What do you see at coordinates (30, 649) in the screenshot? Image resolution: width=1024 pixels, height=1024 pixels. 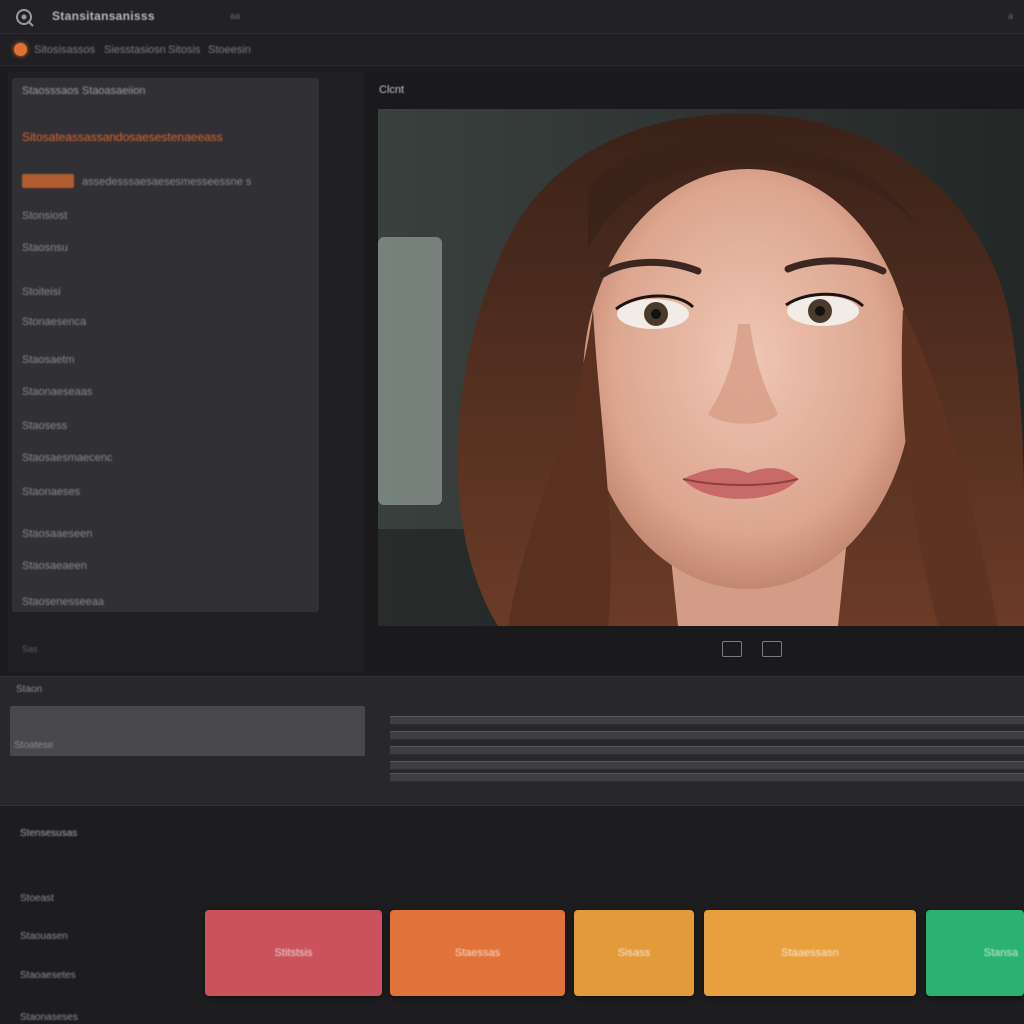 I see `panel-footer: Sas` at bounding box center [30, 649].